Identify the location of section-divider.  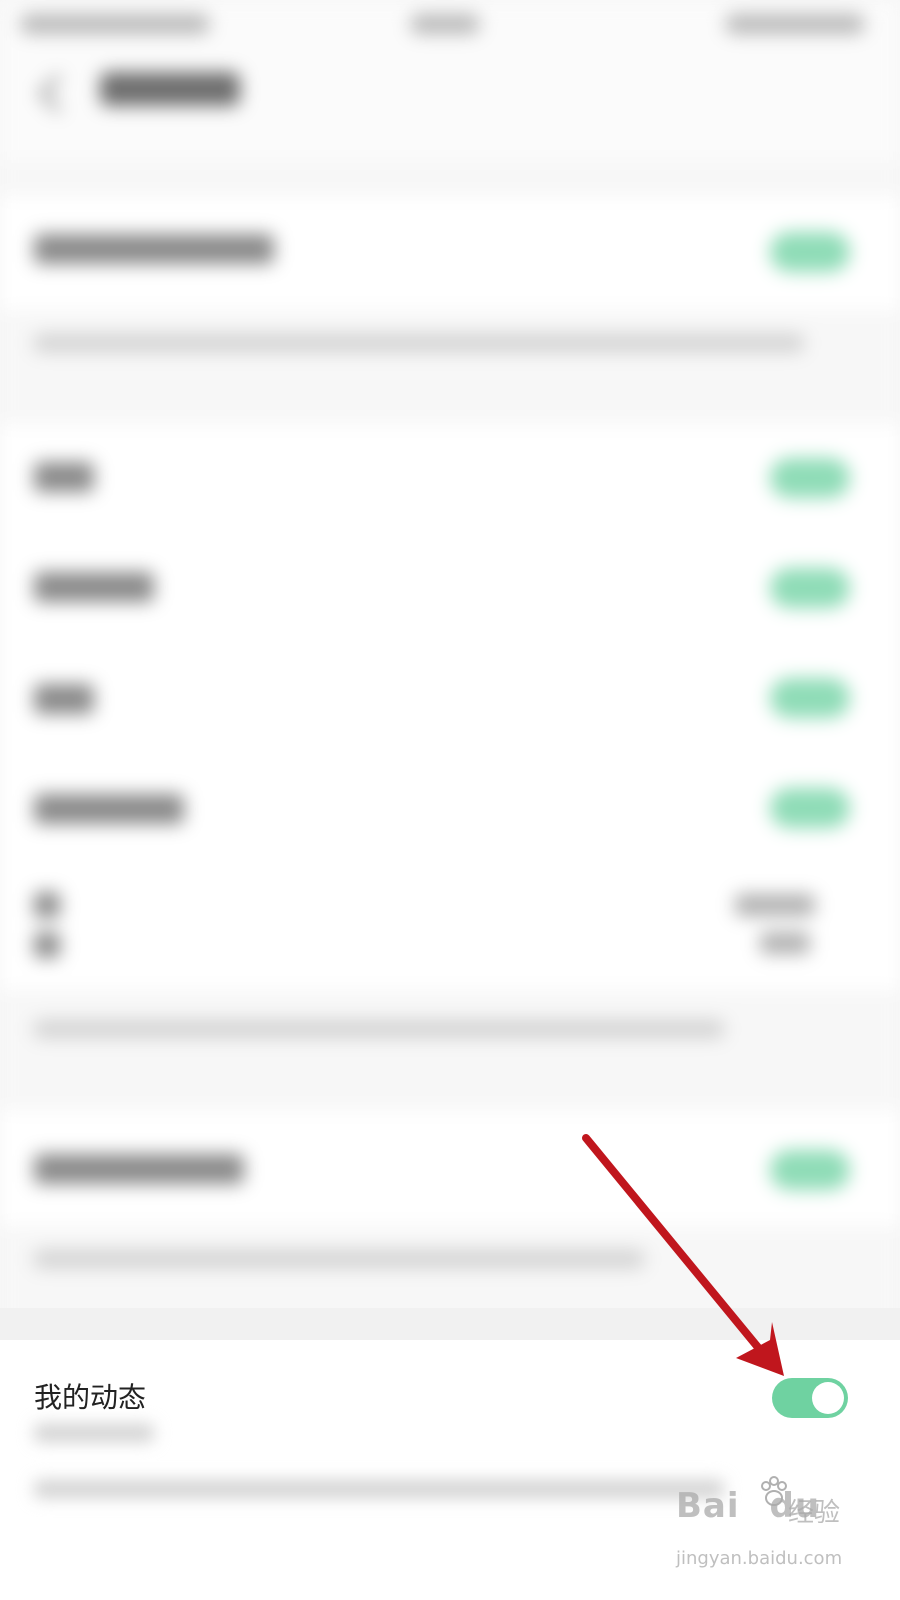
(450, 1324).